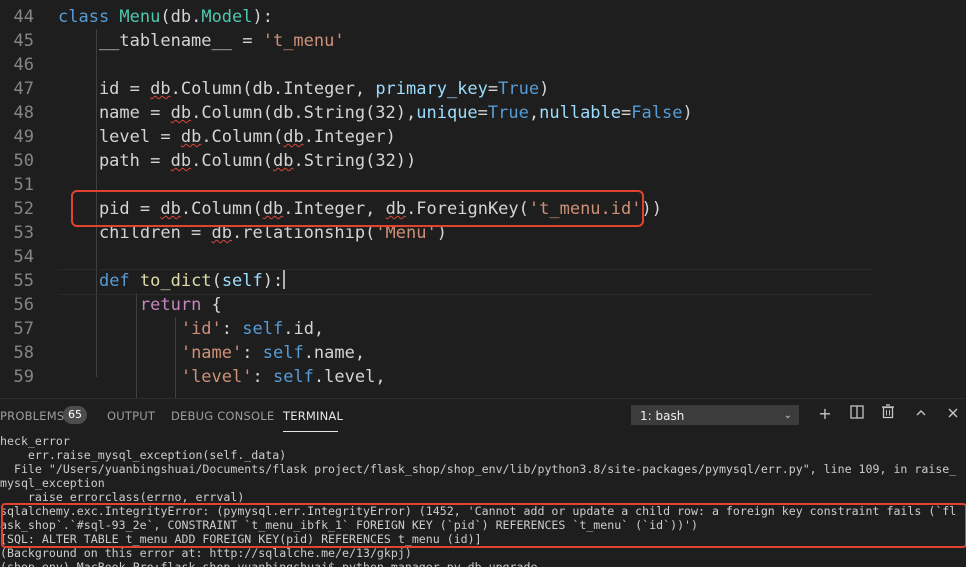 The width and height of the screenshot is (966, 567). I want to click on code-line: 49 level = db.Column(db.Integer), so click(483, 137).